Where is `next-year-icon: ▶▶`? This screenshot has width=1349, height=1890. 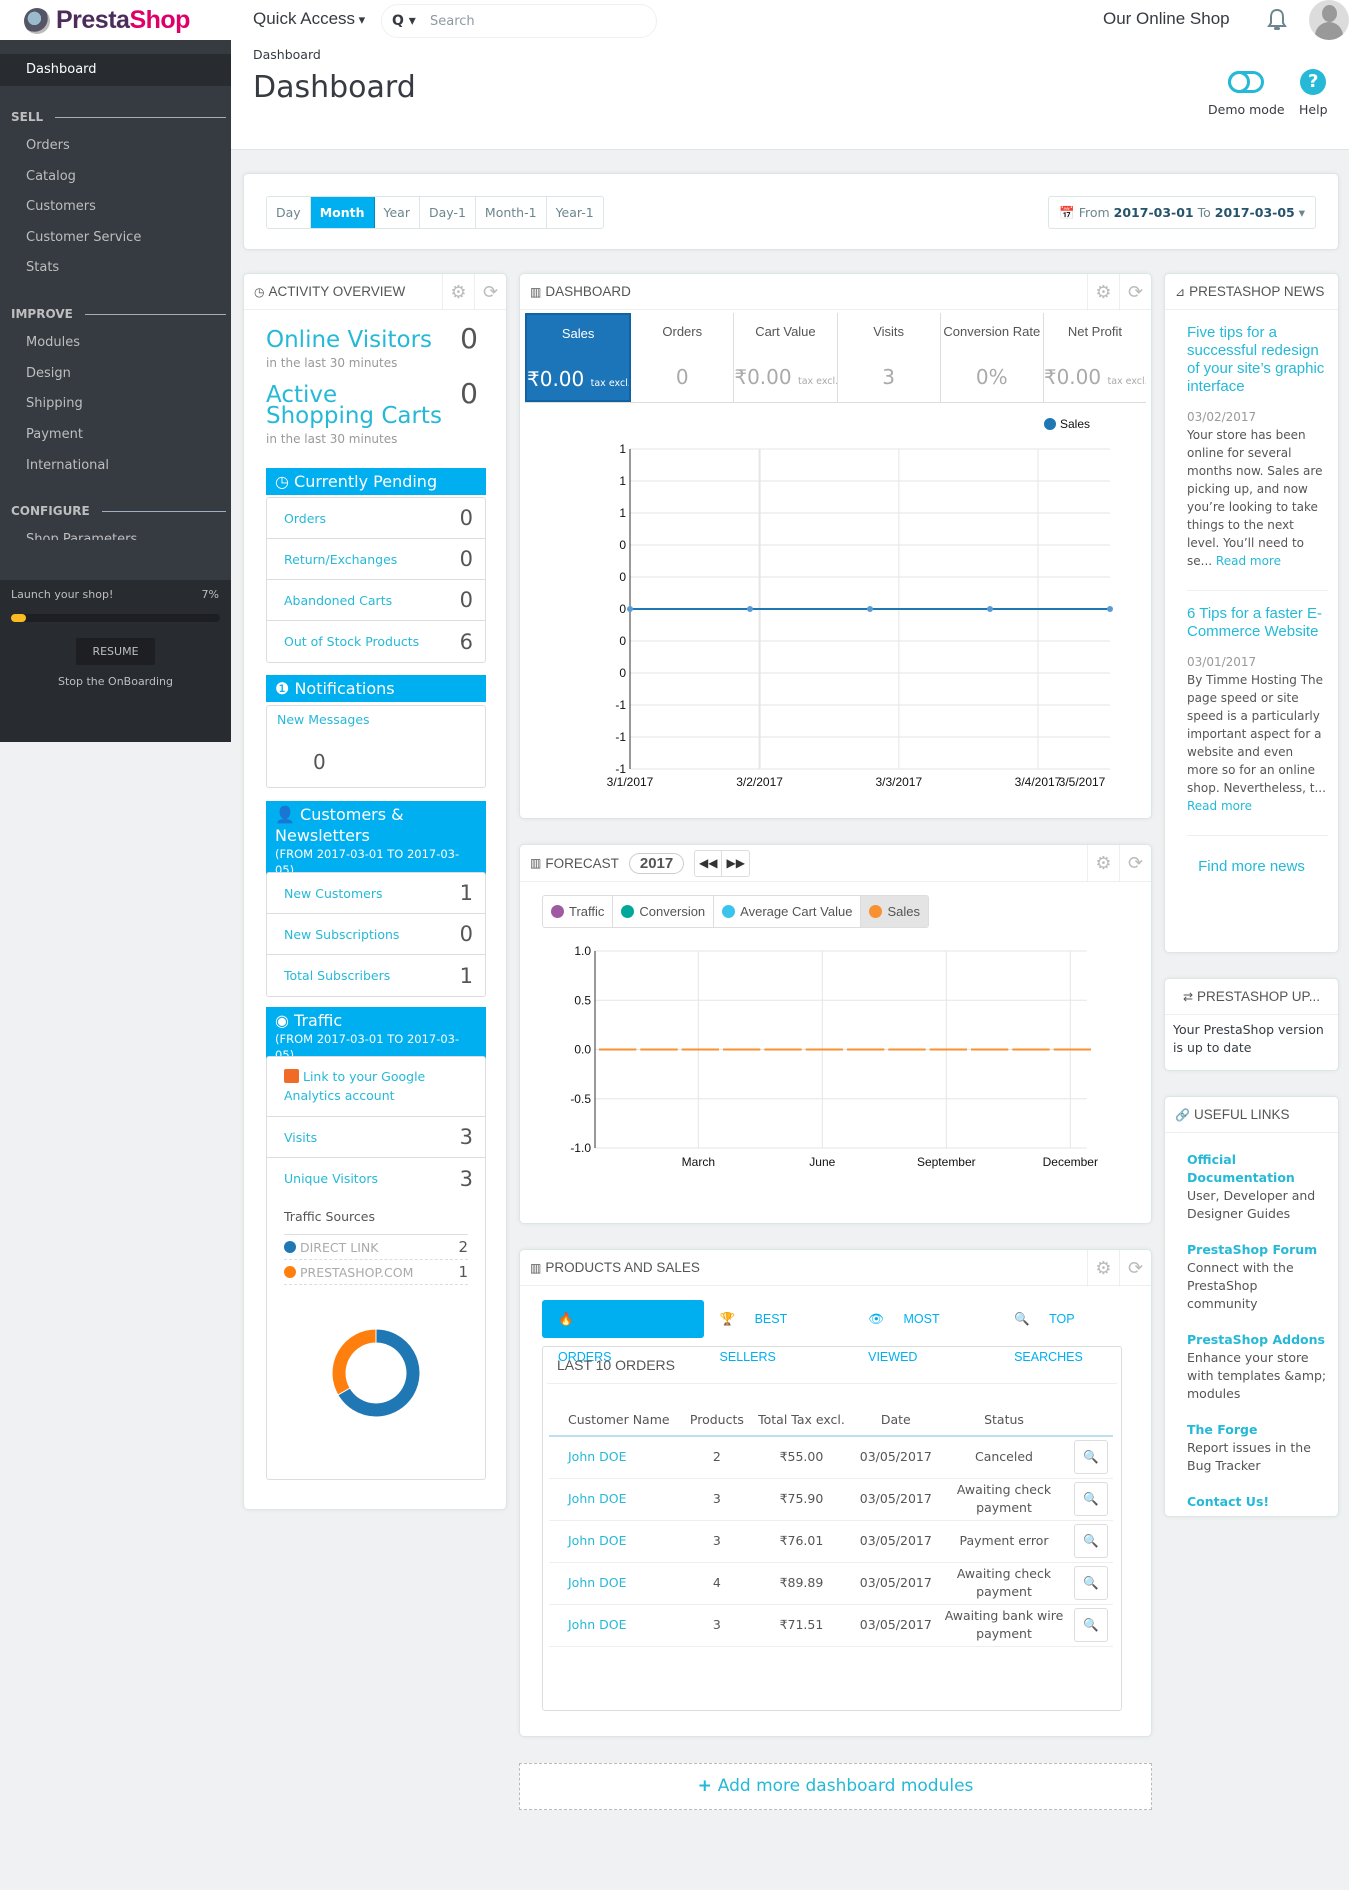
next-year-icon: ▶▶ is located at coordinates (735, 863).